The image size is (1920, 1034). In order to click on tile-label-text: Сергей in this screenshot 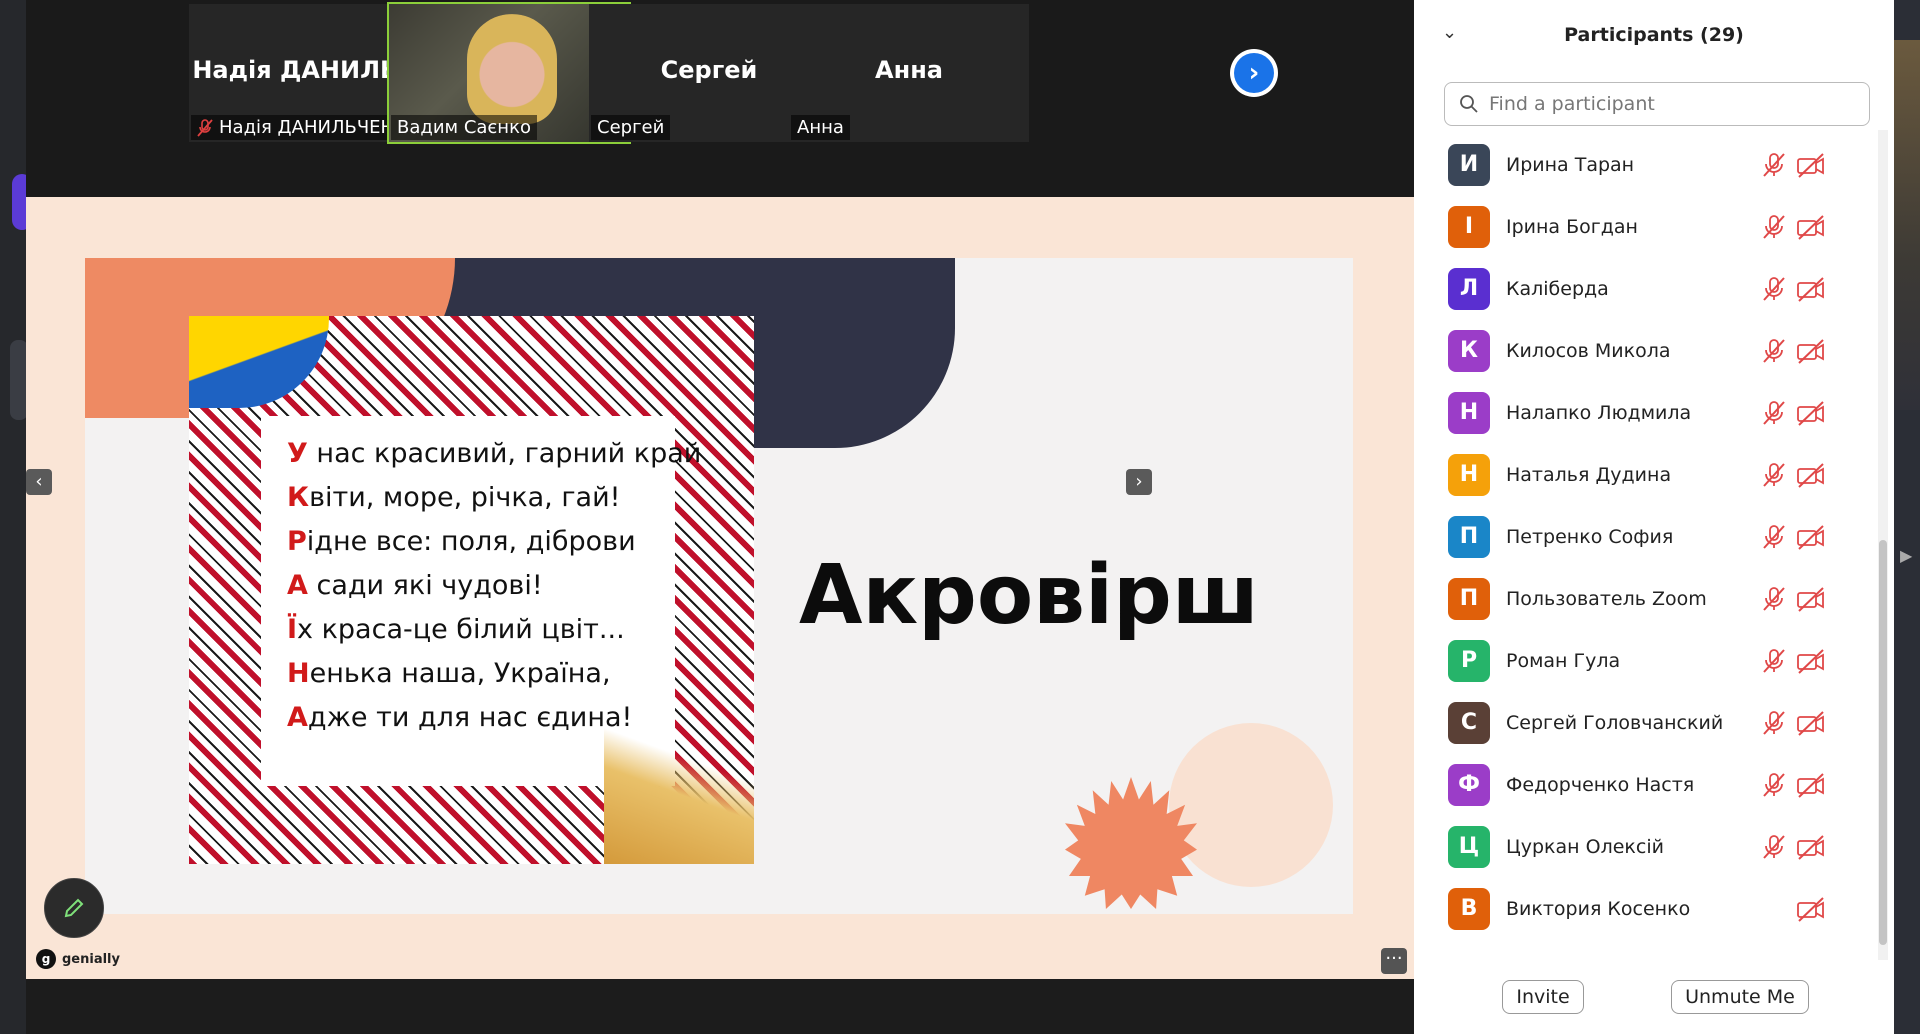, I will do `click(631, 127)`.